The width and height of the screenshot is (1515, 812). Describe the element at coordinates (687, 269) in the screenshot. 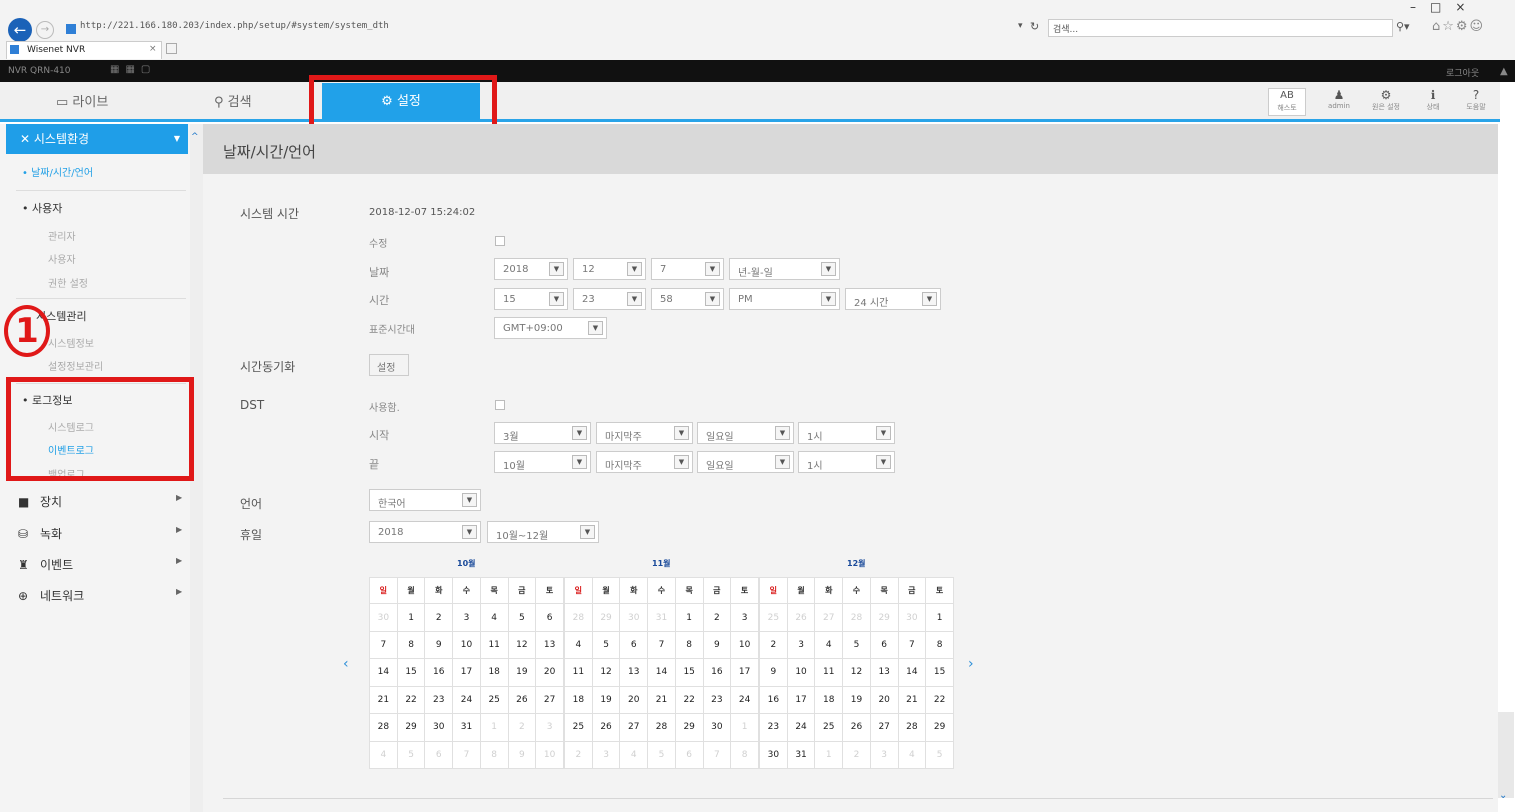

I see `date-day-select: 7 ▼` at that location.